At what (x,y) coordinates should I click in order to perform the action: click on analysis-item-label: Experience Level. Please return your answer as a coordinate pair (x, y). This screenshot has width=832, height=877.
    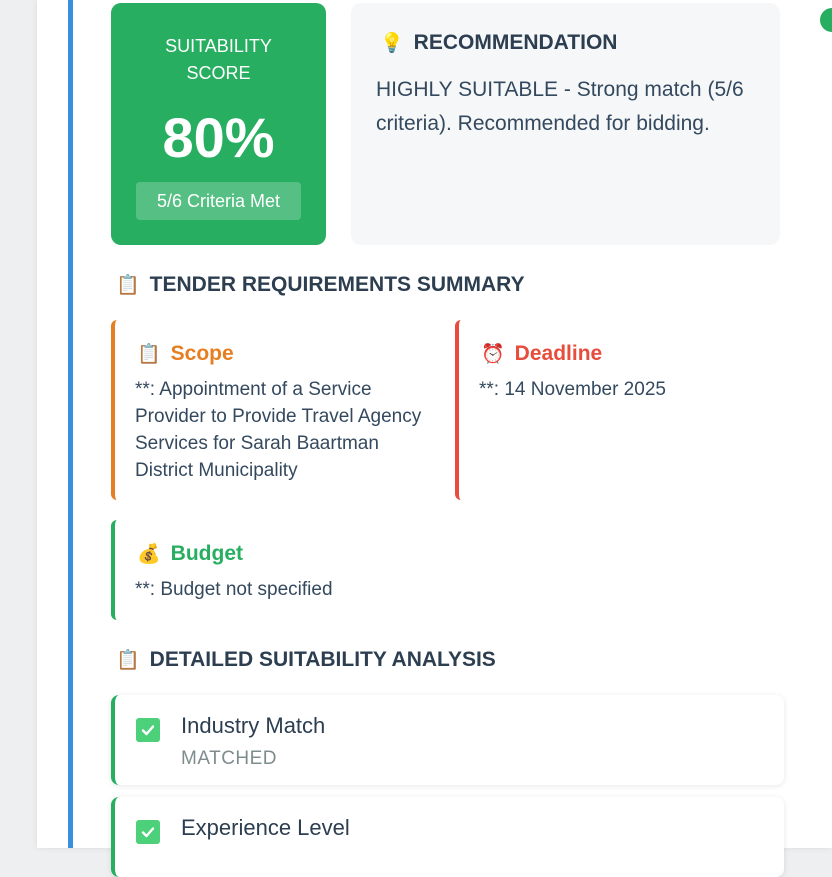
    Looking at the image, I should click on (265, 827).